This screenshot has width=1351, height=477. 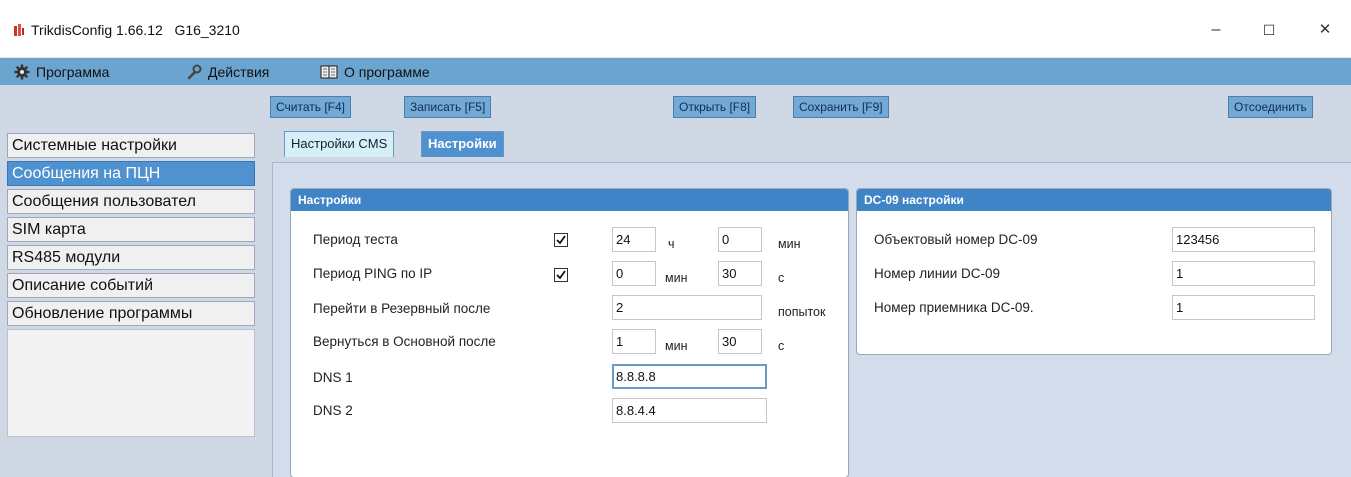 I want to click on gear-icon, so click(x=22, y=71).